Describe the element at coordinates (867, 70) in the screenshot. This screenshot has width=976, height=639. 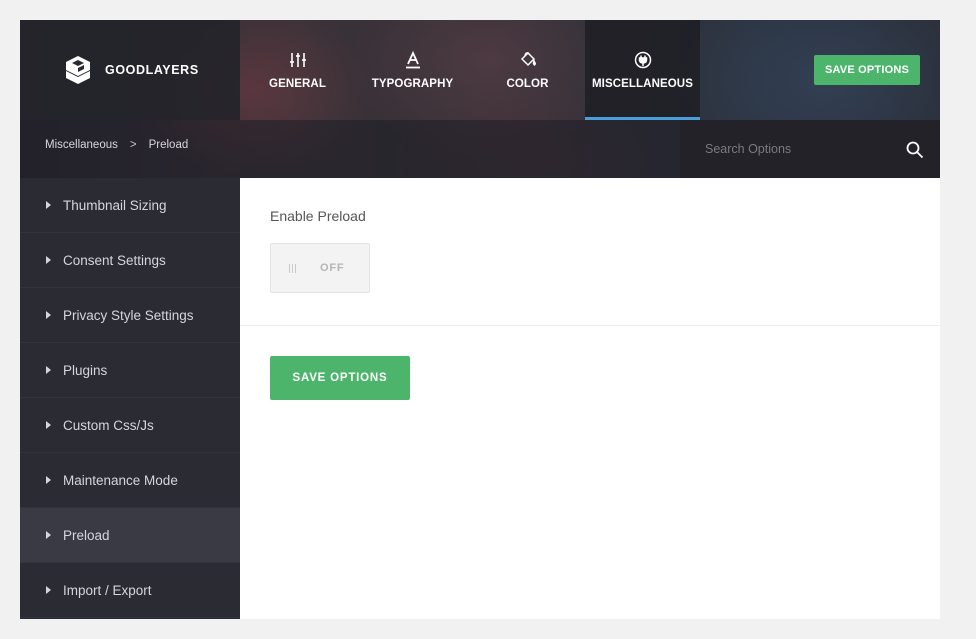
I see `header-save-options-button: SAVE OPTIONS` at that location.